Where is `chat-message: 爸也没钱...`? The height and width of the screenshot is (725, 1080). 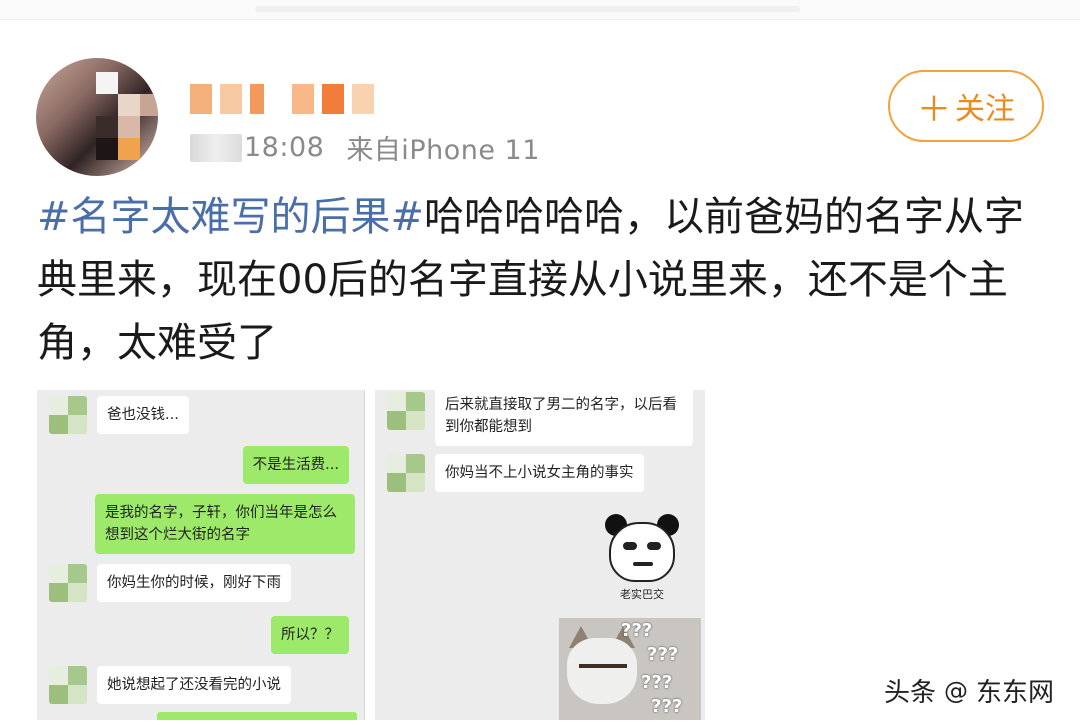 chat-message: 爸也没钱... is located at coordinates (119, 415).